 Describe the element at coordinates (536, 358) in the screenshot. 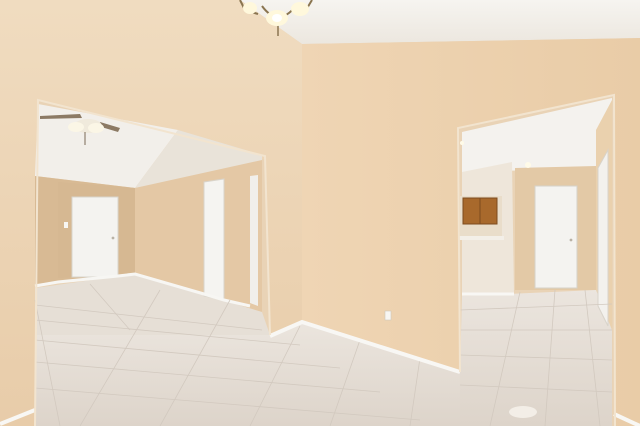

I see `hall-floor` at that location.